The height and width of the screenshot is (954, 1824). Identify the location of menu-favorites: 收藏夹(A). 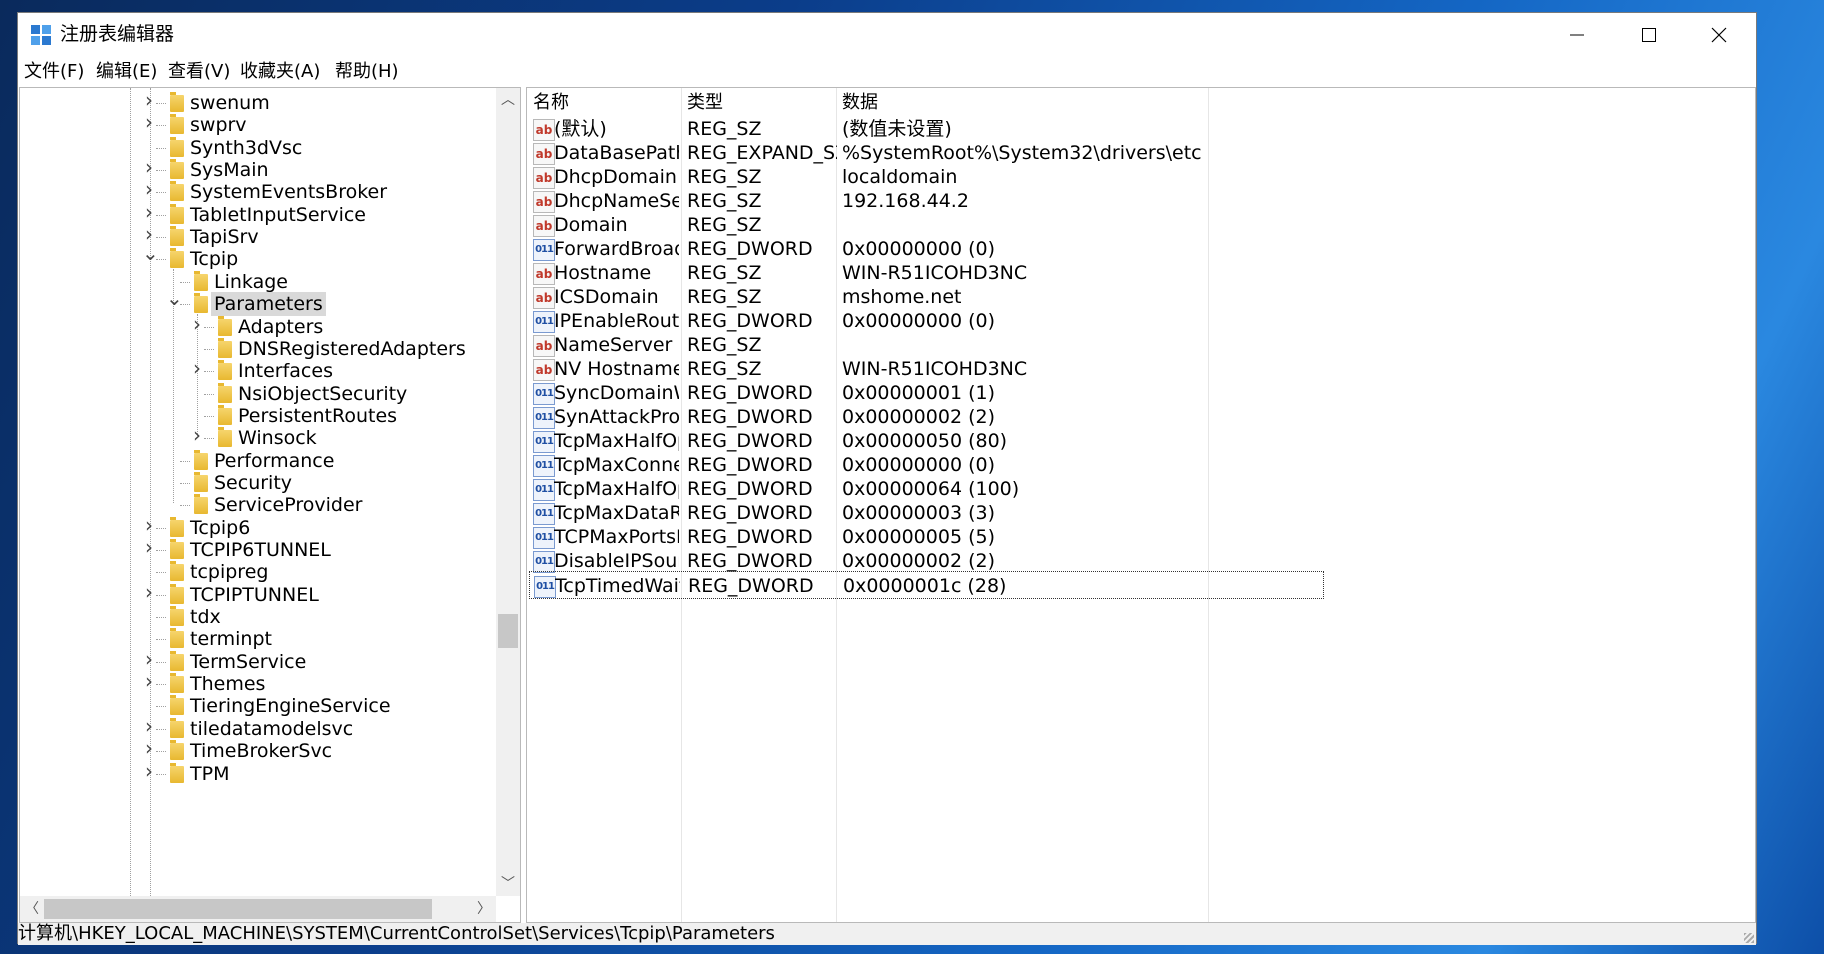
(280, 72).